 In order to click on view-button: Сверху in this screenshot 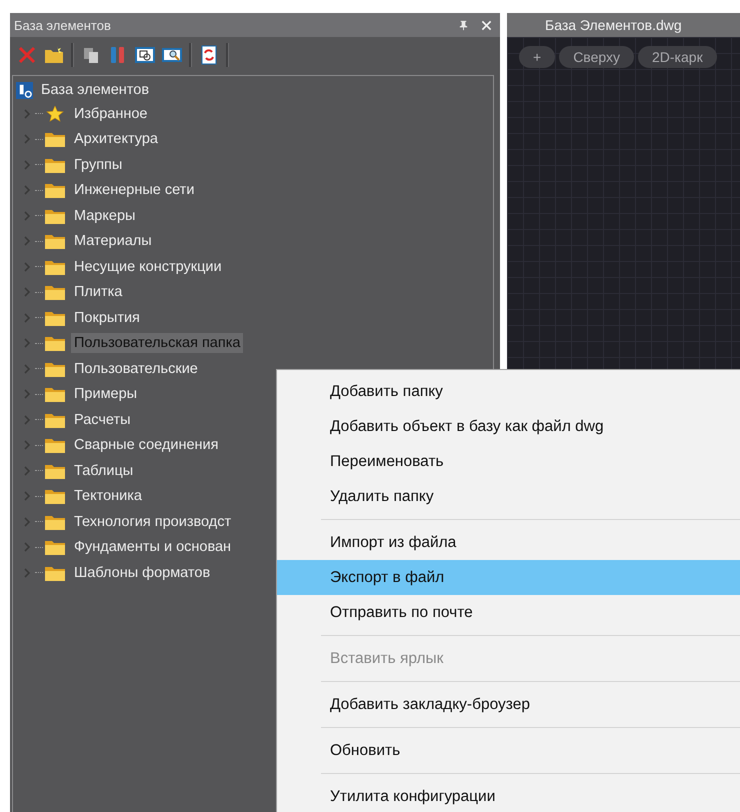, I will do `click(596, 57)`.